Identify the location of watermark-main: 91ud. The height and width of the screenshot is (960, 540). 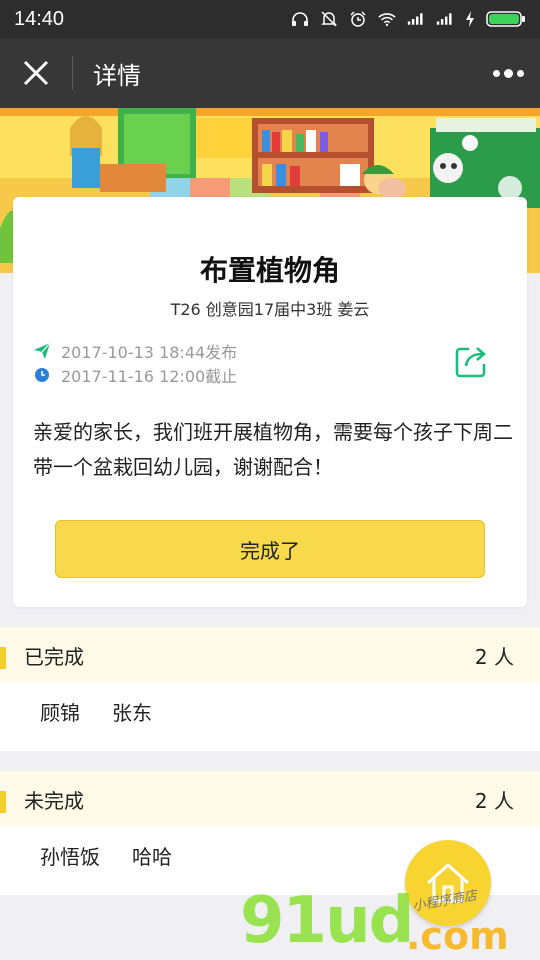
(327, 921).